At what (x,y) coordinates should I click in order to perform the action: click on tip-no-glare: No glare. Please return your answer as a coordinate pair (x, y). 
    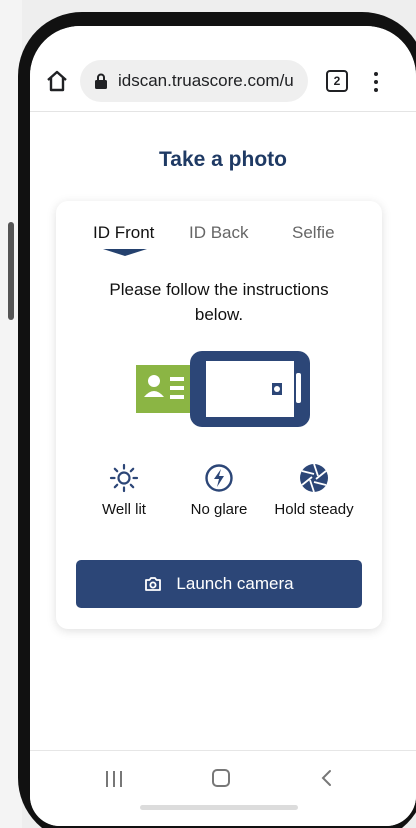
    Looking at the image, I should click on (219, 490).